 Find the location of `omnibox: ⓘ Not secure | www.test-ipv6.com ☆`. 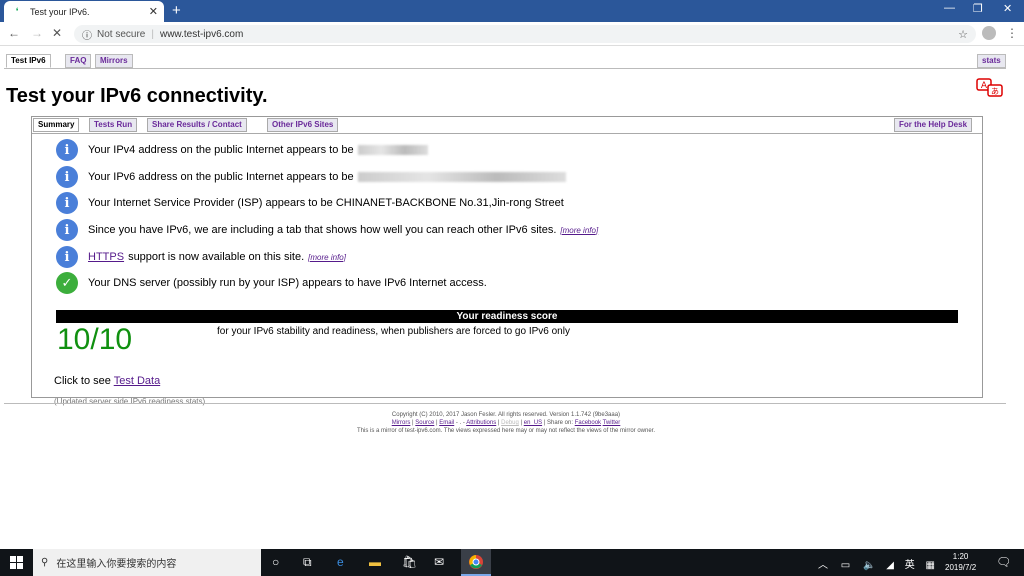

omnibox: ⓘ Not secure | www.test-ipv6.com ☆ is located at coordinates (525, 34).